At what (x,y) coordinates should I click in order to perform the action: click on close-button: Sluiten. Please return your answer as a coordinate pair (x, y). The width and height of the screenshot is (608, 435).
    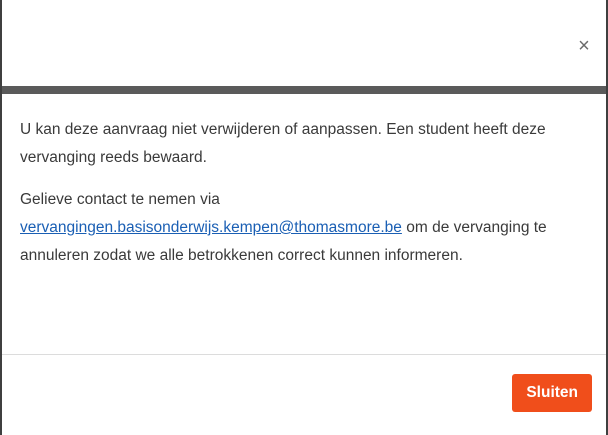
    Looking at the image, I should click on (552, 393).